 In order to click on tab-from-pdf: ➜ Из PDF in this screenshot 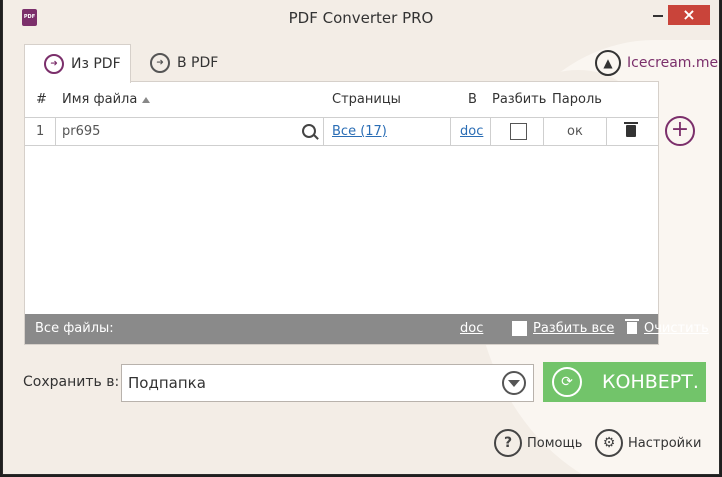, I will do `click(77, 63)`.